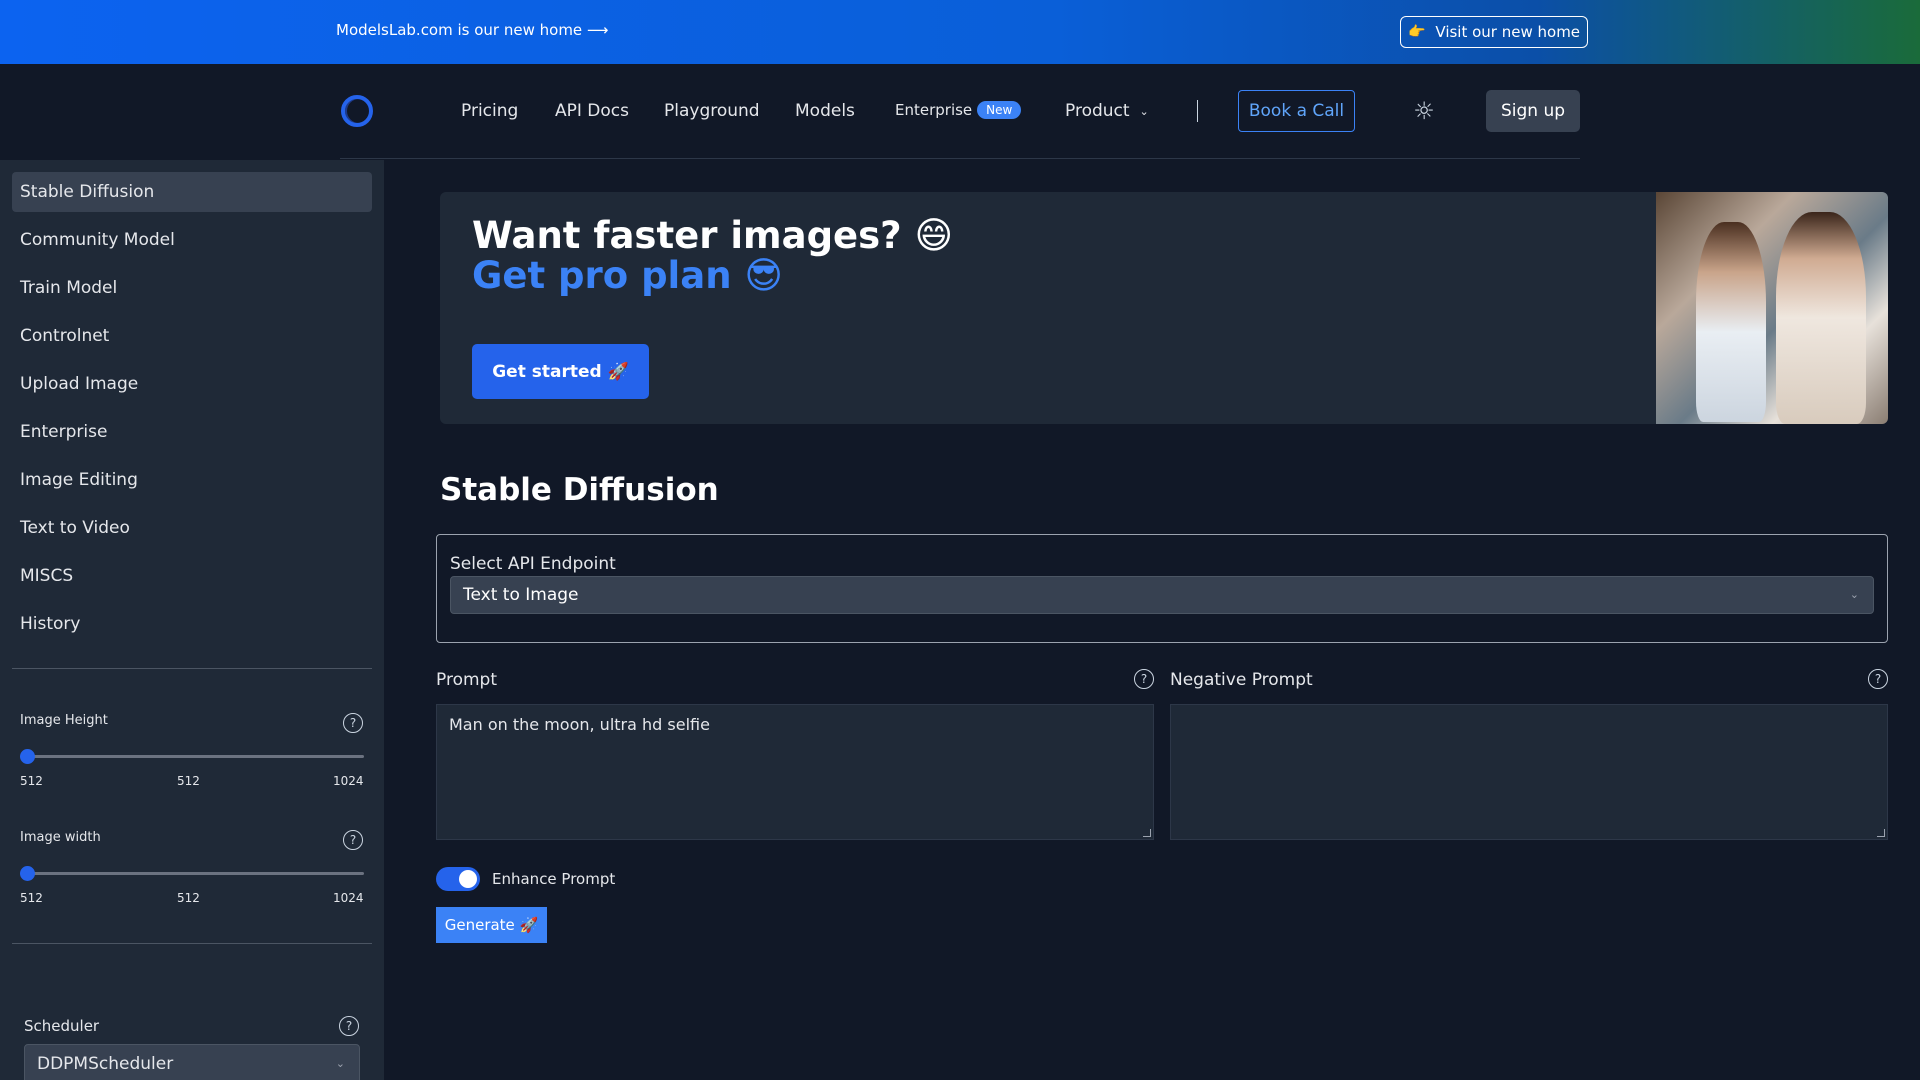  I want to click on image-height-max: 1024, so click(348, 781).